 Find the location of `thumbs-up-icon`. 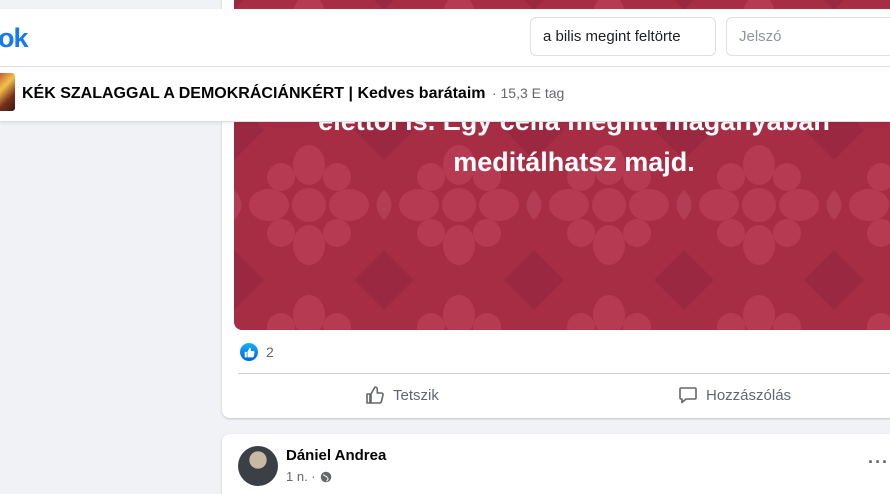

thumbs-up-icon is located at coordinates (375, 395).